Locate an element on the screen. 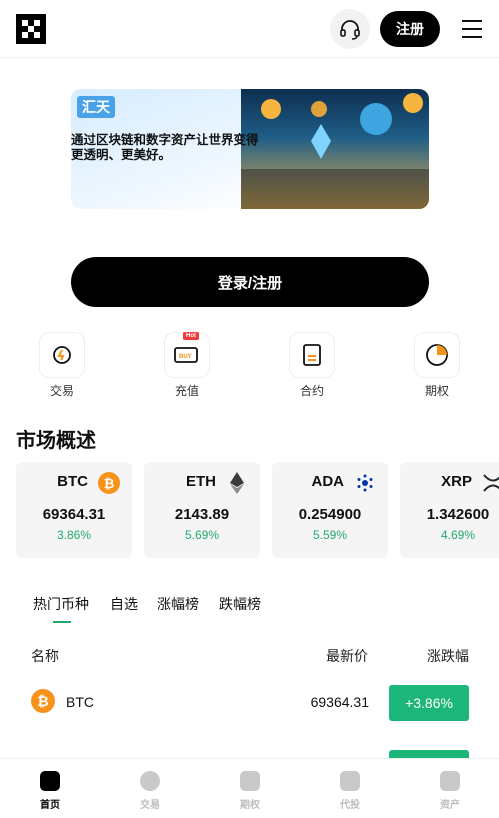 This screenshot has height=818, width=499. row-symbol: BTC is located at coordinates (80, 702).